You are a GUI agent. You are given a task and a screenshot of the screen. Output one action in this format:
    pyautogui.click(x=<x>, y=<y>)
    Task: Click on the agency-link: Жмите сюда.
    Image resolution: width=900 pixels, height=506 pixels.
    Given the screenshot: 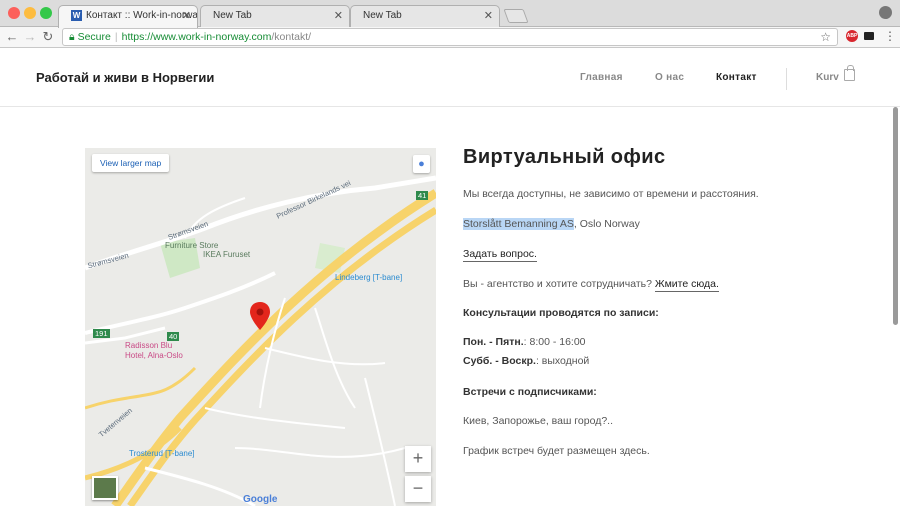 What is the action you would take?
    pyautogui.click(x=686, y=285)
    